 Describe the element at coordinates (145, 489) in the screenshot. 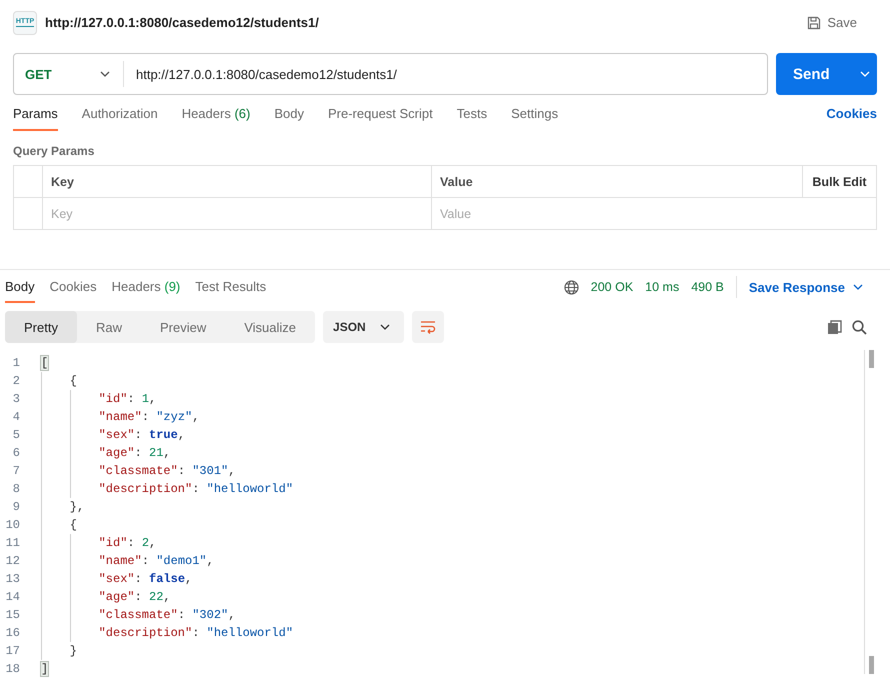

I see `code-token: "description"` at that location.